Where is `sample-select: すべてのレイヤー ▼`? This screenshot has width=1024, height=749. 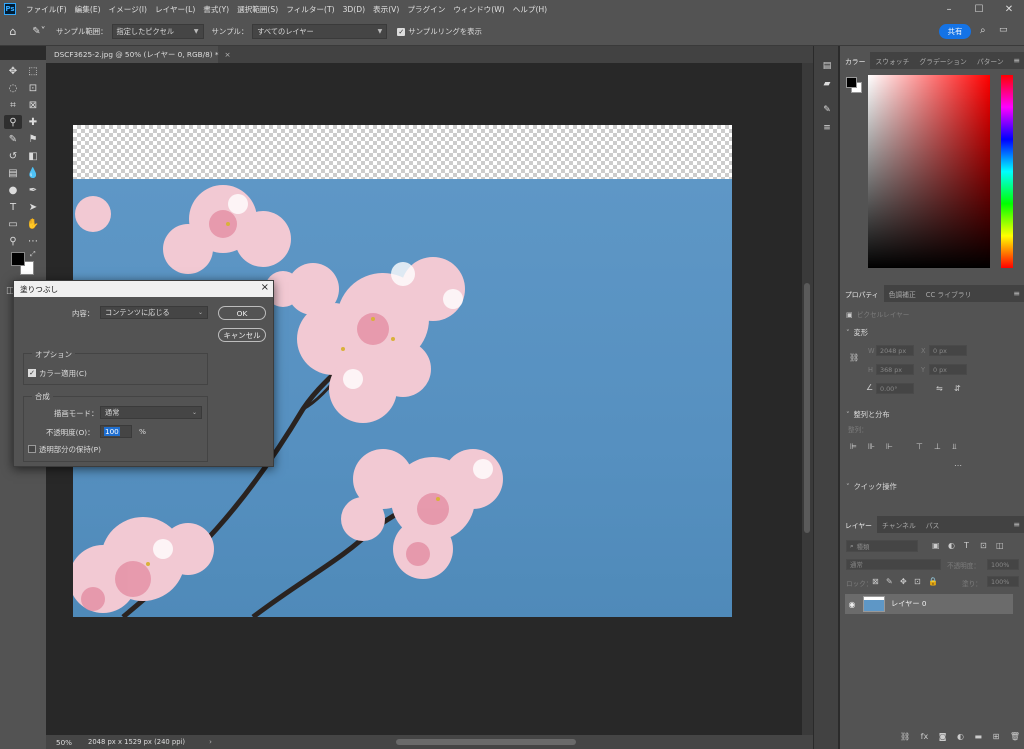
sample-select: すべてのレイヤー ▼ is located at coordinates (320, 31).